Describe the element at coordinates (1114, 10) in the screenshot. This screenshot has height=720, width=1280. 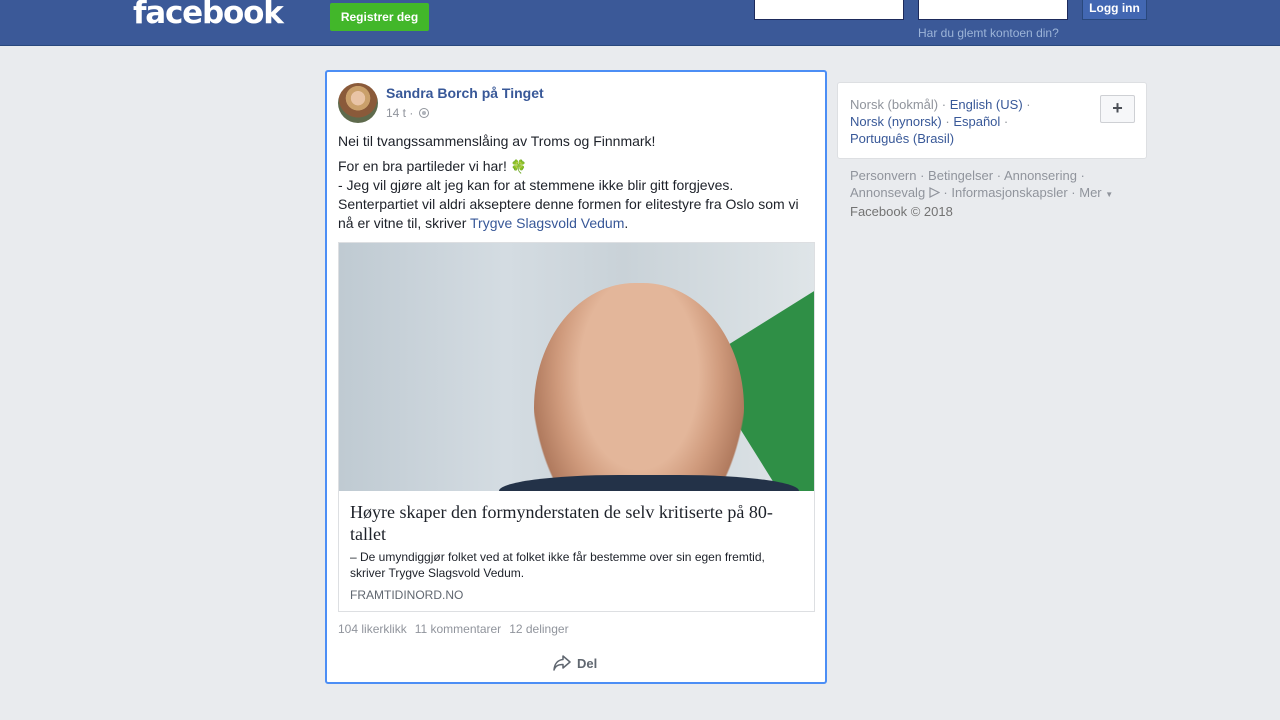
I see `login-button: Logg inn` at that location.